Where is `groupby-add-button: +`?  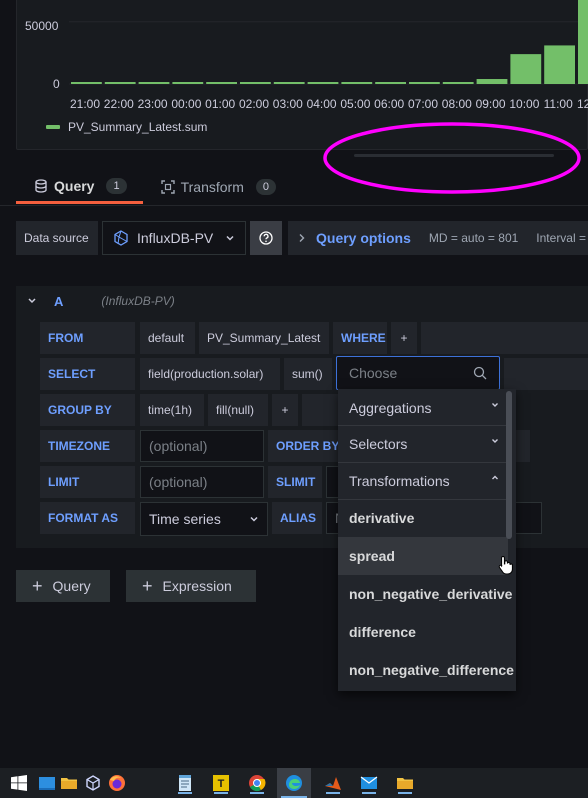
groupby-add-button: + is located at coordinates (285, 410).